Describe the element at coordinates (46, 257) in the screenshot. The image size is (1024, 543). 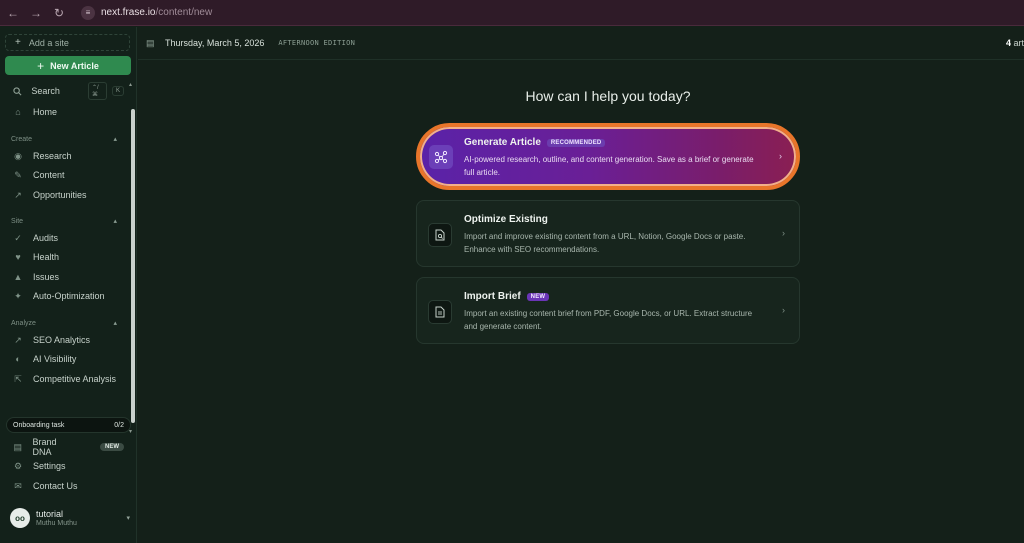
I see `sidebar-item-label: Health` at that location.